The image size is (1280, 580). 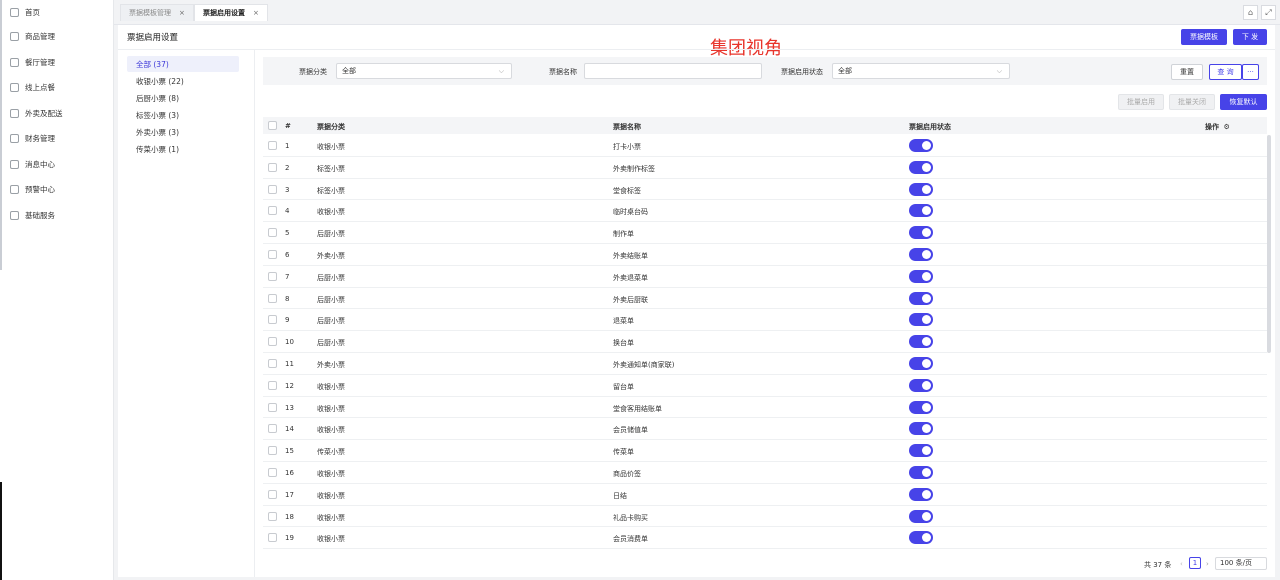 I want to click on table-row: 15 传菜小票 传菜单, so click(x=765, y=451).